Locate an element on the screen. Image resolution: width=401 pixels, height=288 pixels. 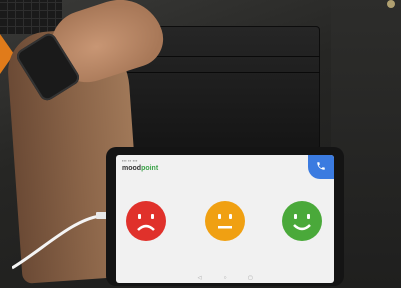
android-nav-bar: ◁ ○ ▢ is located at coordinates (225, 278).